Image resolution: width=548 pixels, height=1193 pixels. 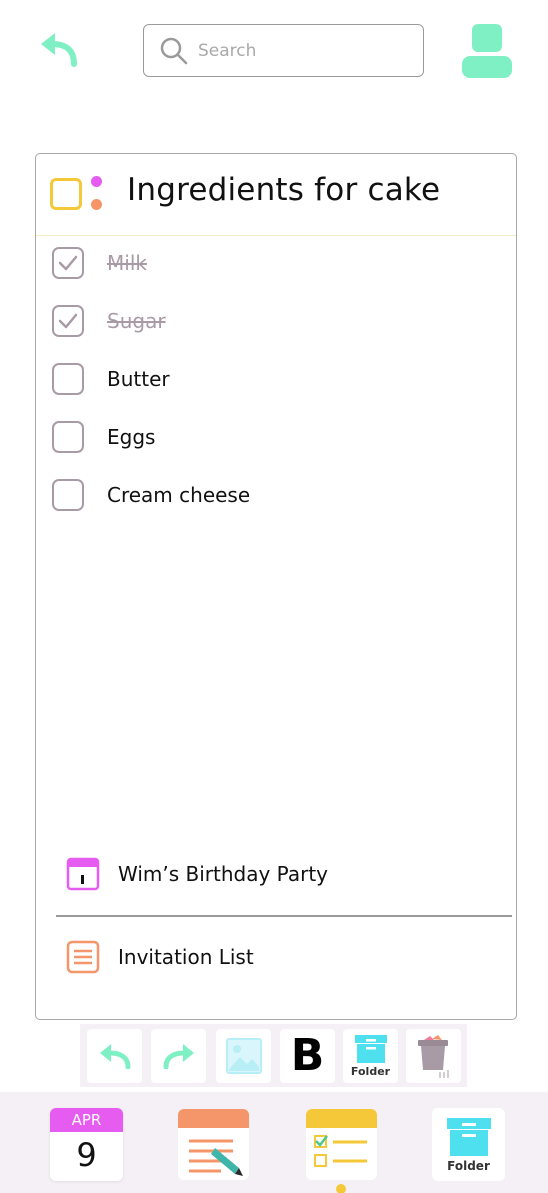 I want to click on dock-notes-button, so click(x=213, y=1146).